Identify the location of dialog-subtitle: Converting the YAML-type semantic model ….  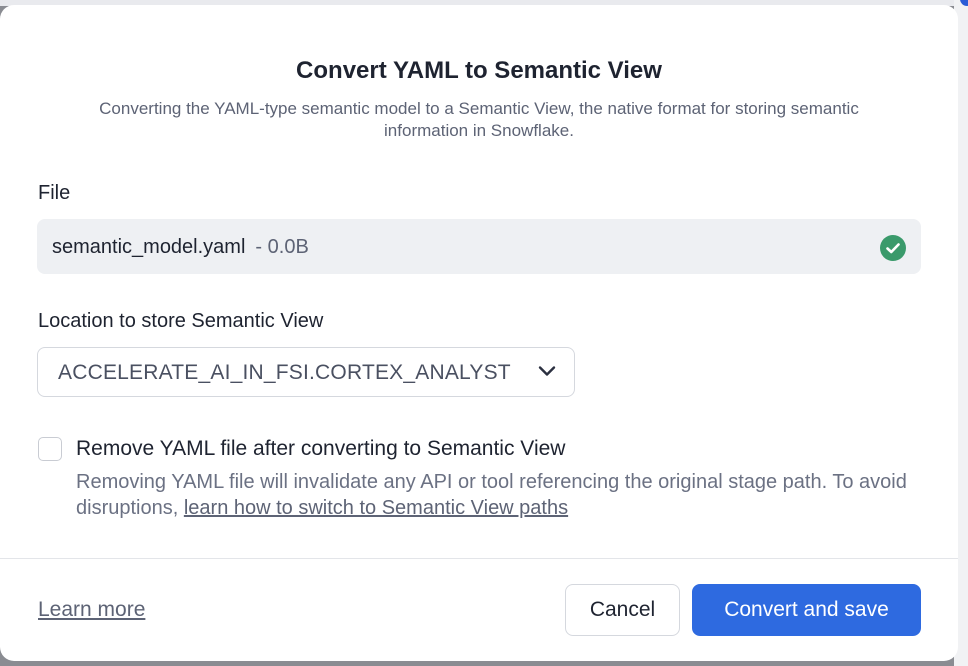
(479, 119).